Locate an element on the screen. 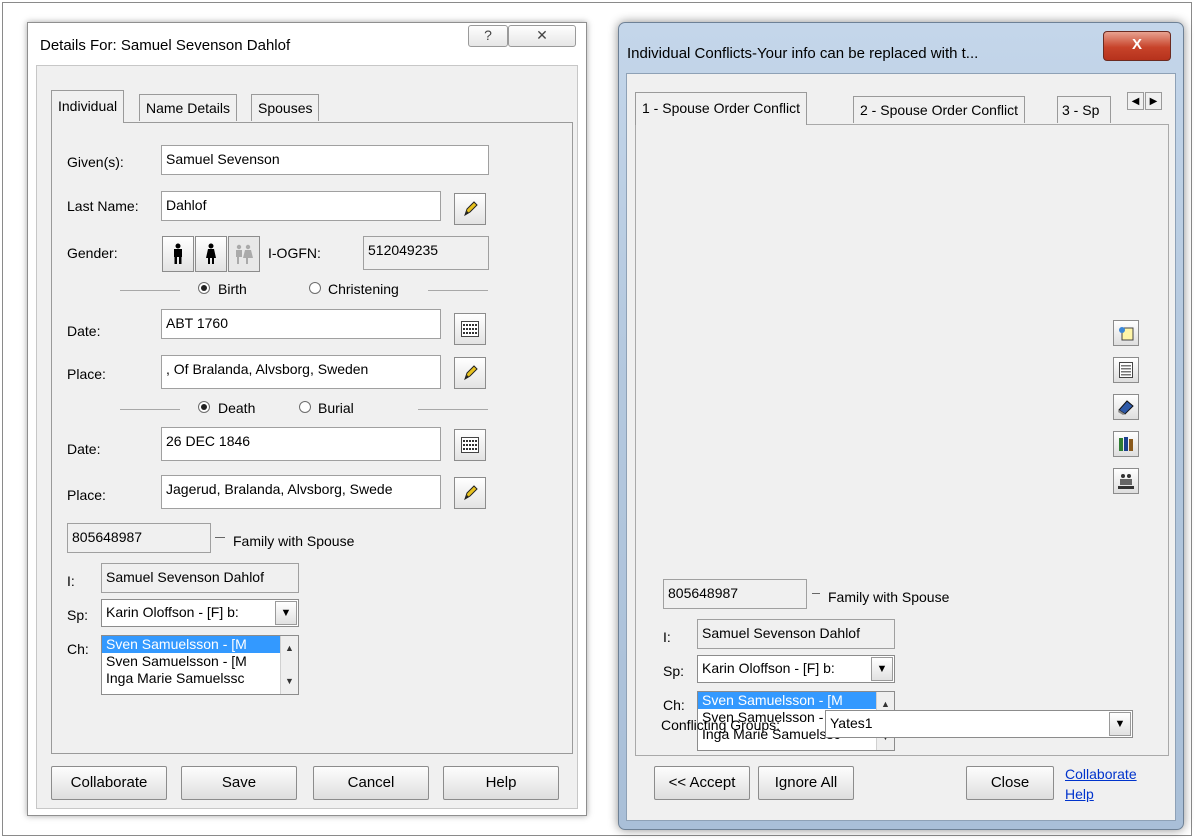  male-icon is located at coordinates (178, 253).